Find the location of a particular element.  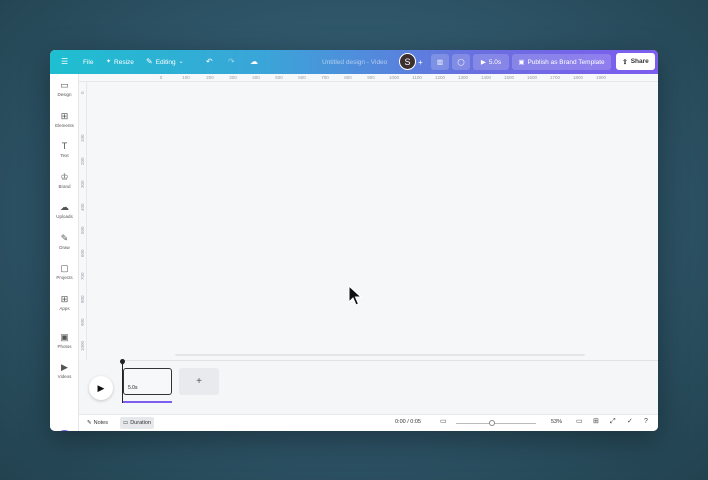

menu-button: ☰ is located at coordinates (64, 62).